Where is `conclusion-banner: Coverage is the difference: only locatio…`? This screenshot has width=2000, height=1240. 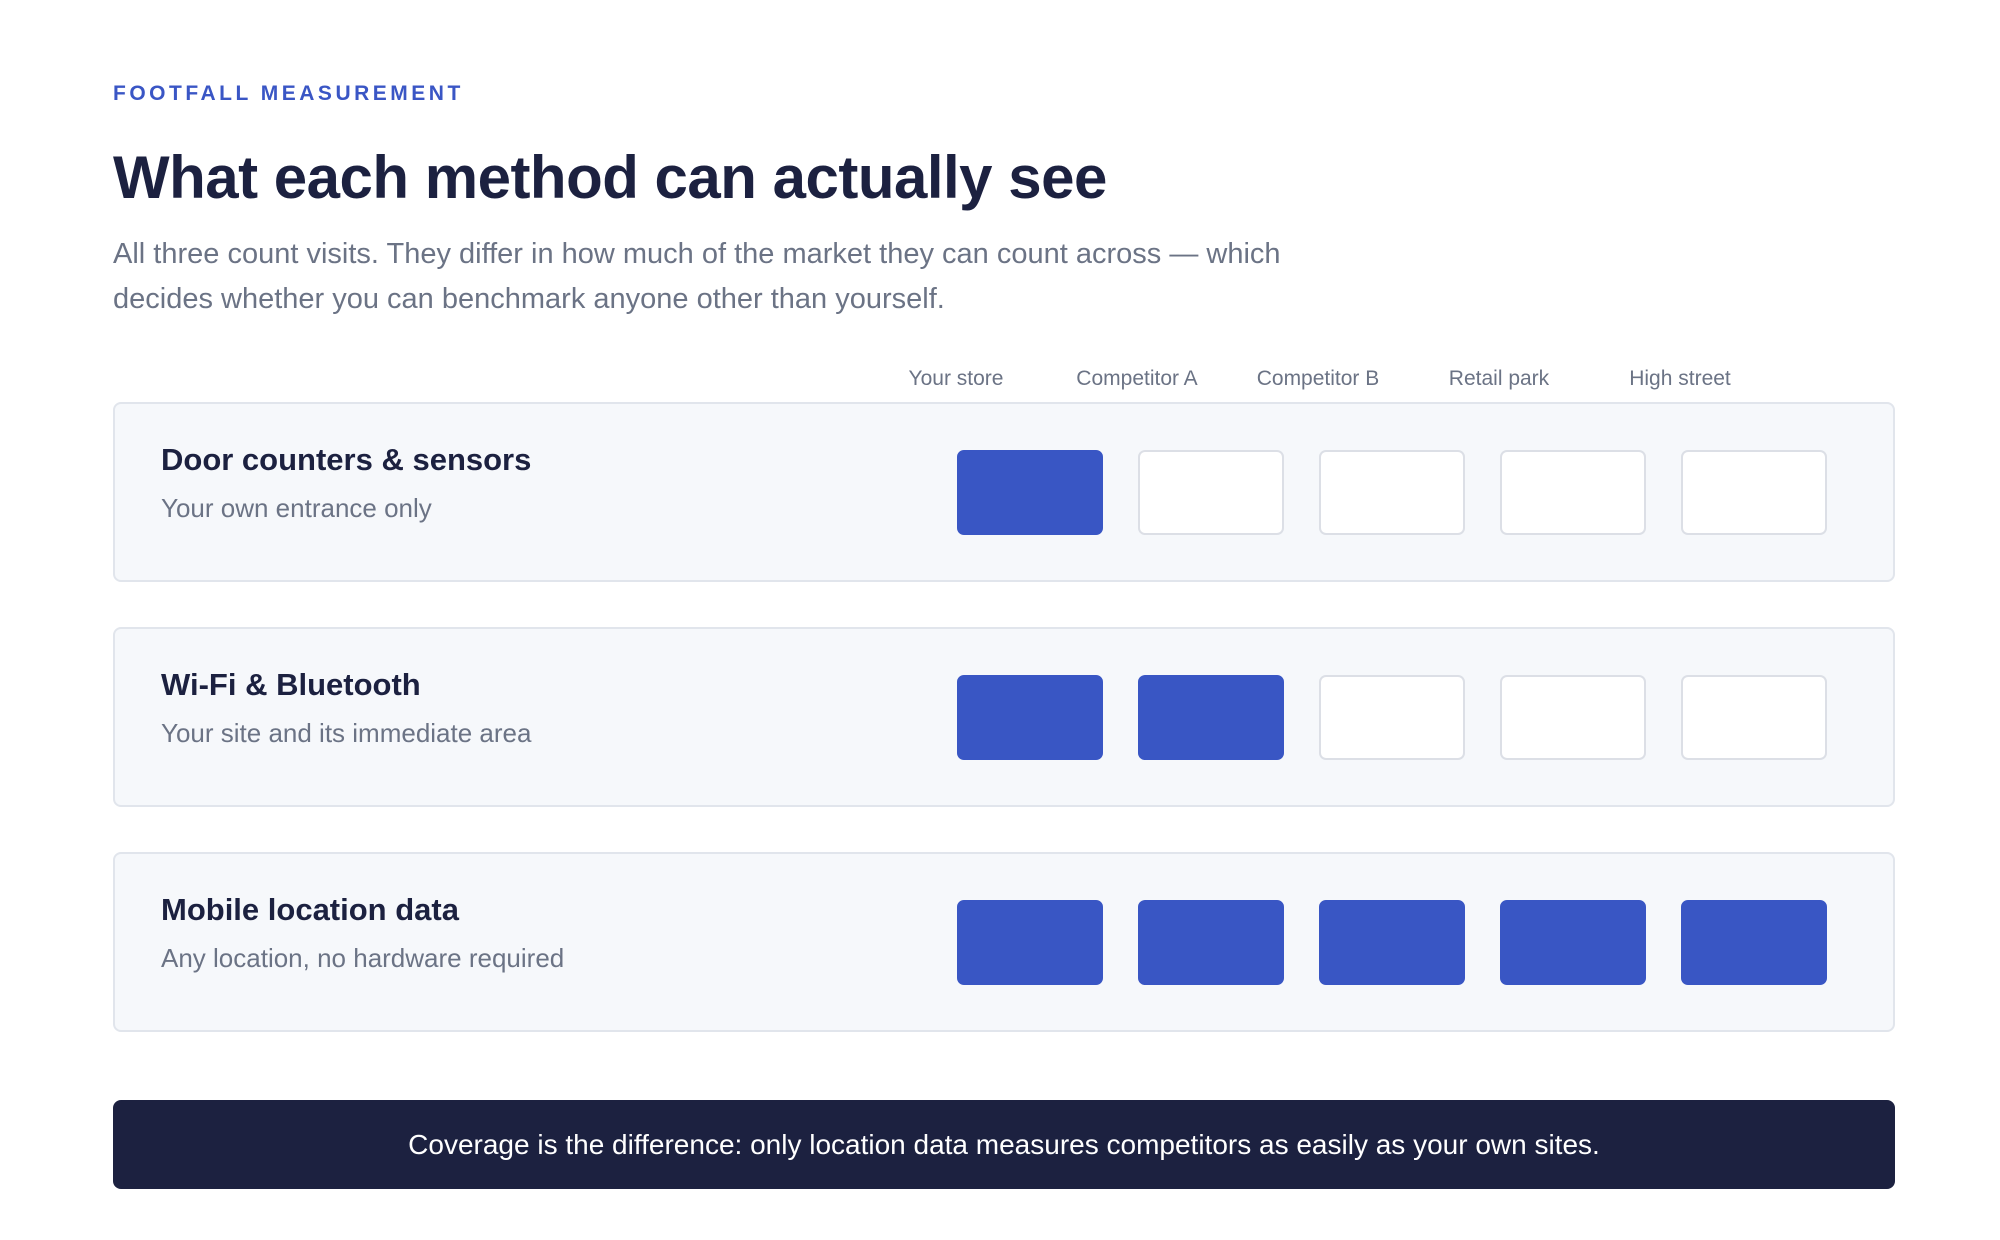
conclusion-banner: Coverage is the difference: only locatio… is located at coordinates (1004, 1144).